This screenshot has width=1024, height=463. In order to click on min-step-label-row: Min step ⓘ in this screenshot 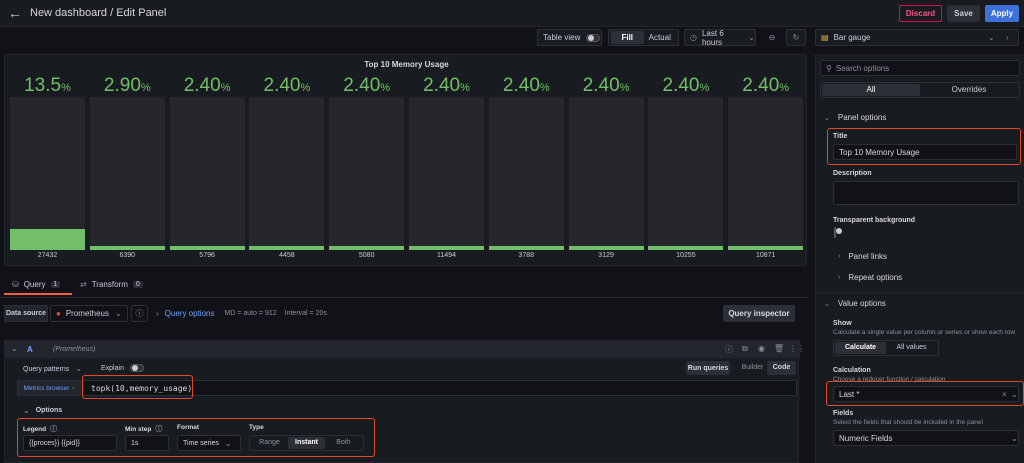, I will do `click(143, 429)`.